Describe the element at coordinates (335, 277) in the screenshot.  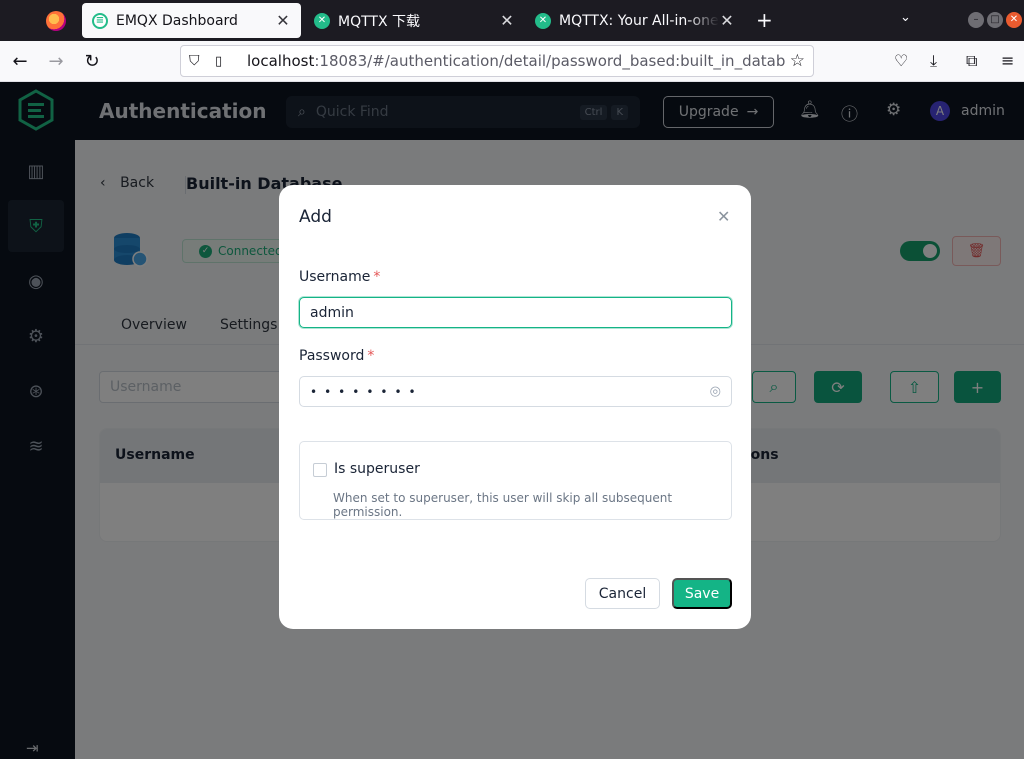
I see `username-label-text: Username` at that location.